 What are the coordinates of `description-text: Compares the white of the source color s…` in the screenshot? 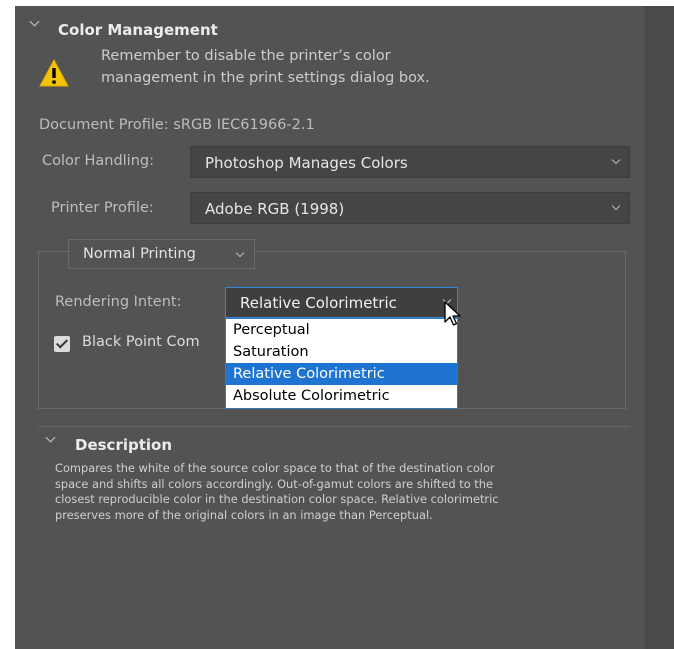 It's located at (335, 492).